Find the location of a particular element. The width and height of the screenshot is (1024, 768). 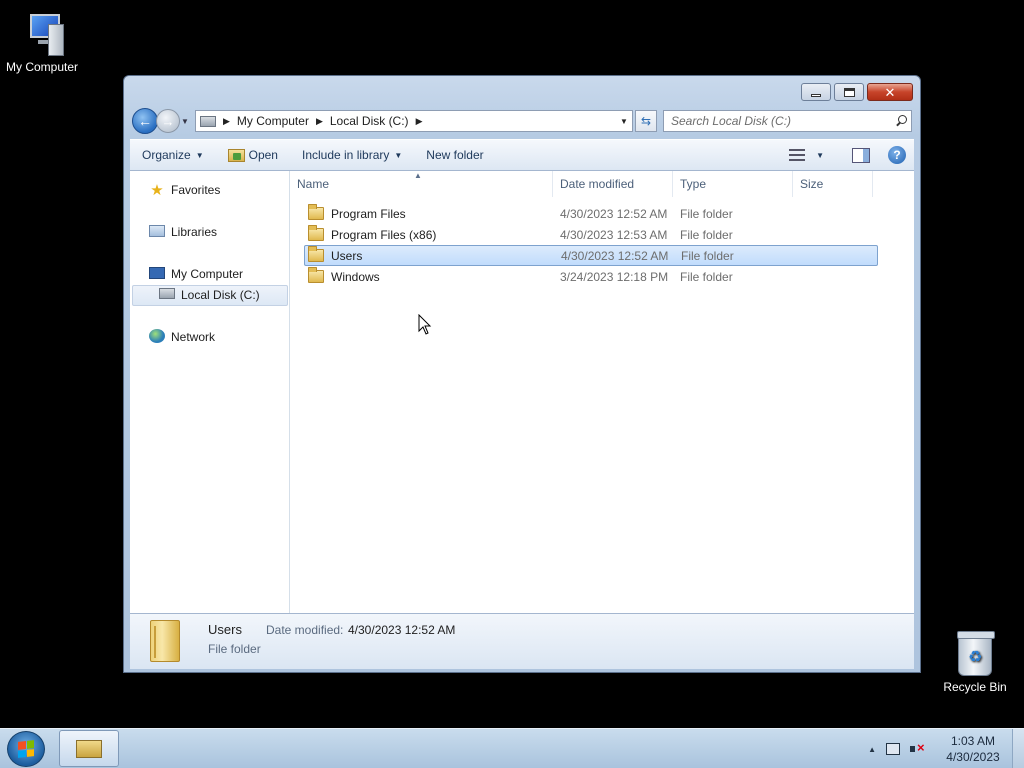

nav-item-label: Local Disk (C:) is located at coordinates (220, 295).